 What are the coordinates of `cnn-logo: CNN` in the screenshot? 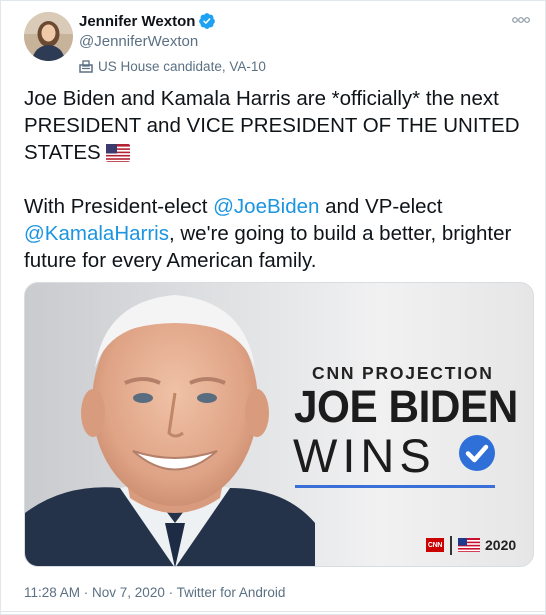 It's located at (435, 545).